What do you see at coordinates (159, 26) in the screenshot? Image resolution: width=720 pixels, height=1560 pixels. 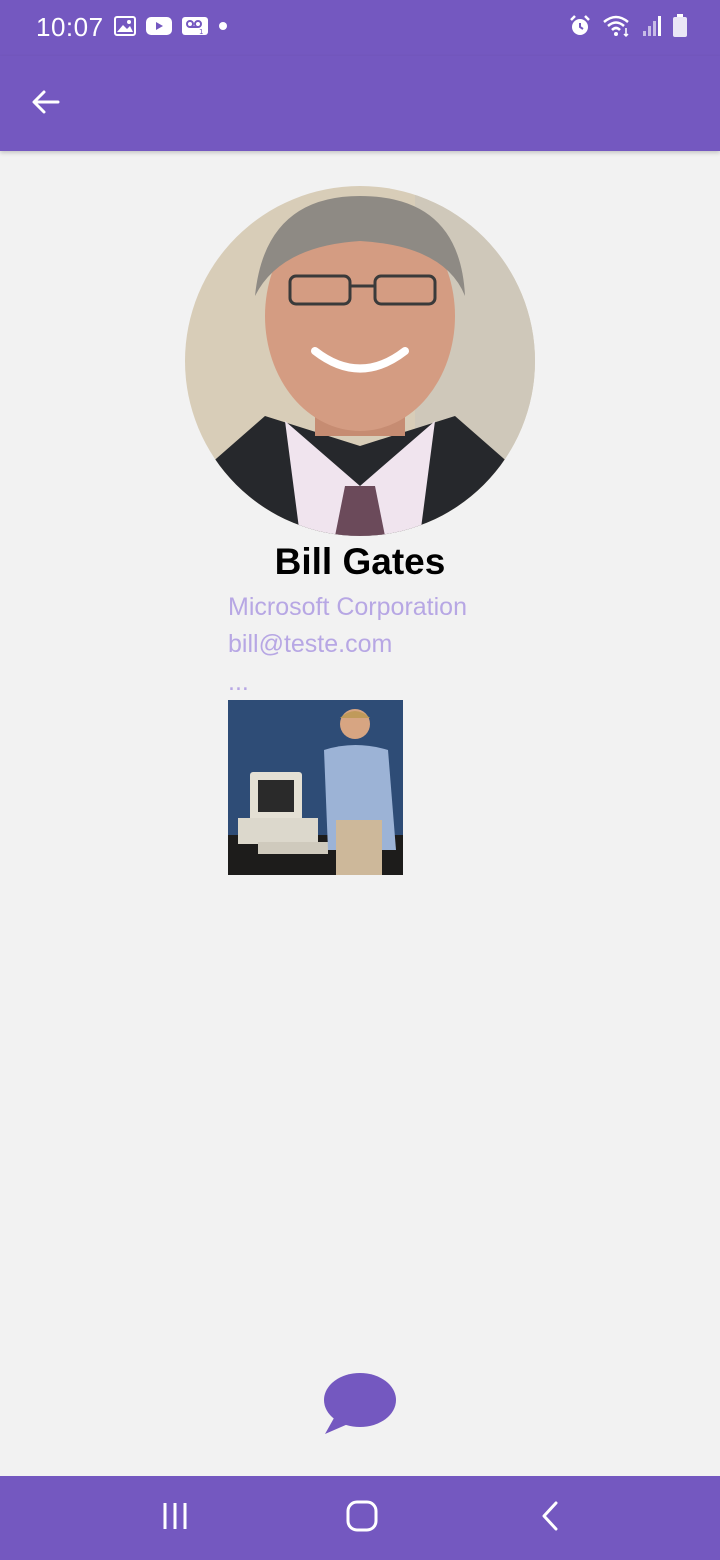 I see `youtube-icon` at bounding box center [159, 26].